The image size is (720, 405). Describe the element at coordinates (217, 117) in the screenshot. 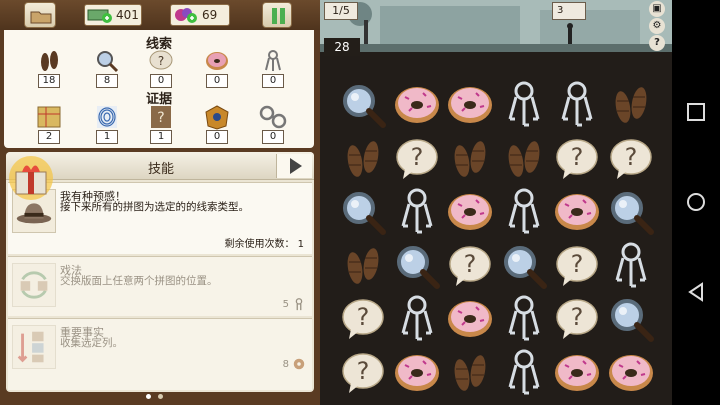

I see `badge-icon` at that location.